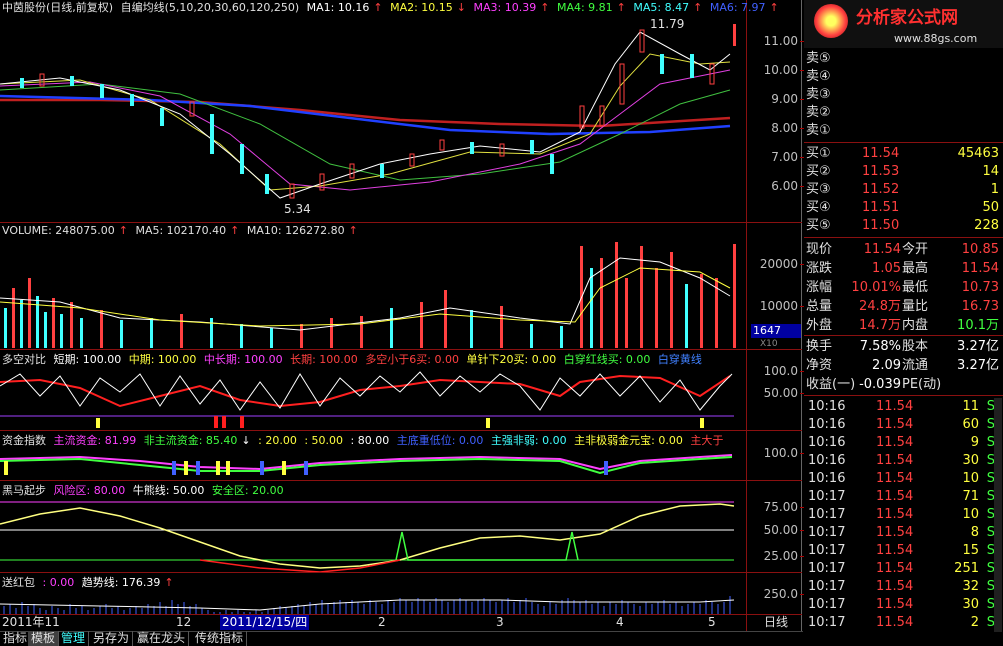 This screenshot has height=646, width=1003. Describe the element at coordinates (903, 142) in the screenshot. I see `ob-divider` at that location.